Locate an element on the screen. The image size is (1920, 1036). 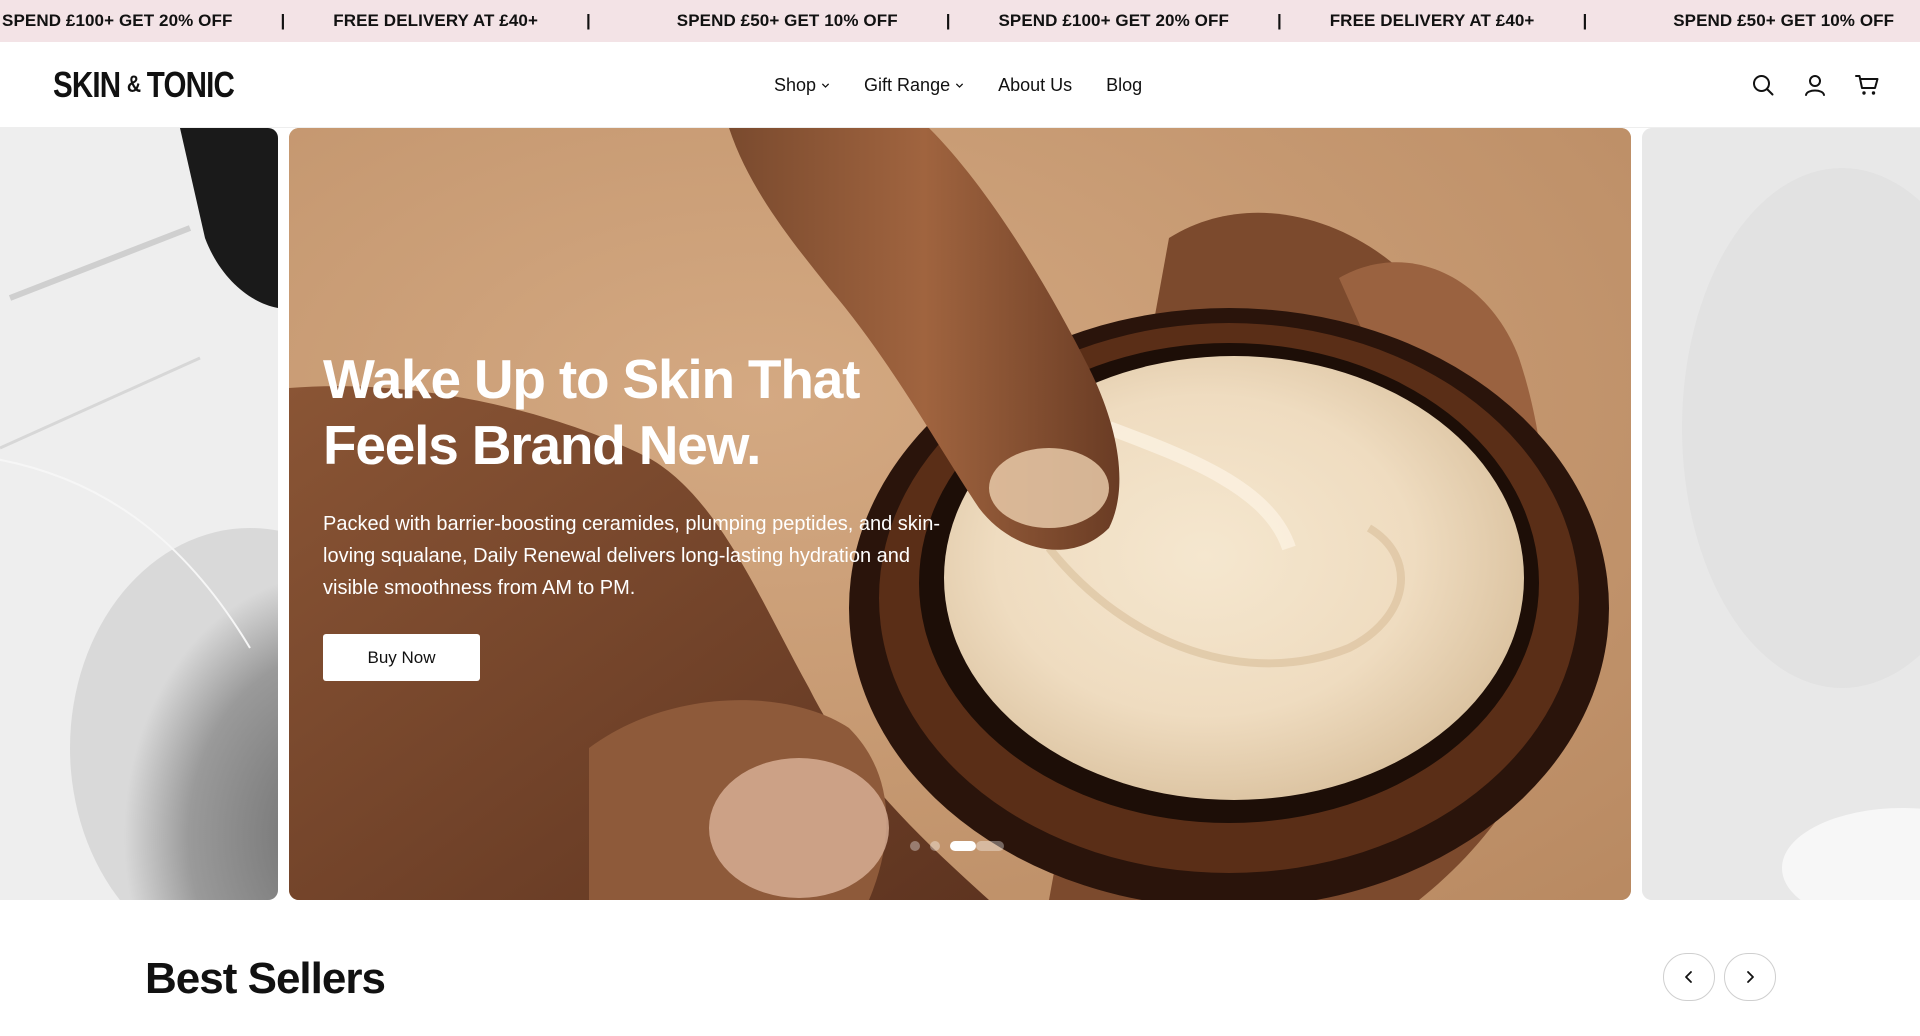
carousel-slide-next is located at coordinates (1781, 514).